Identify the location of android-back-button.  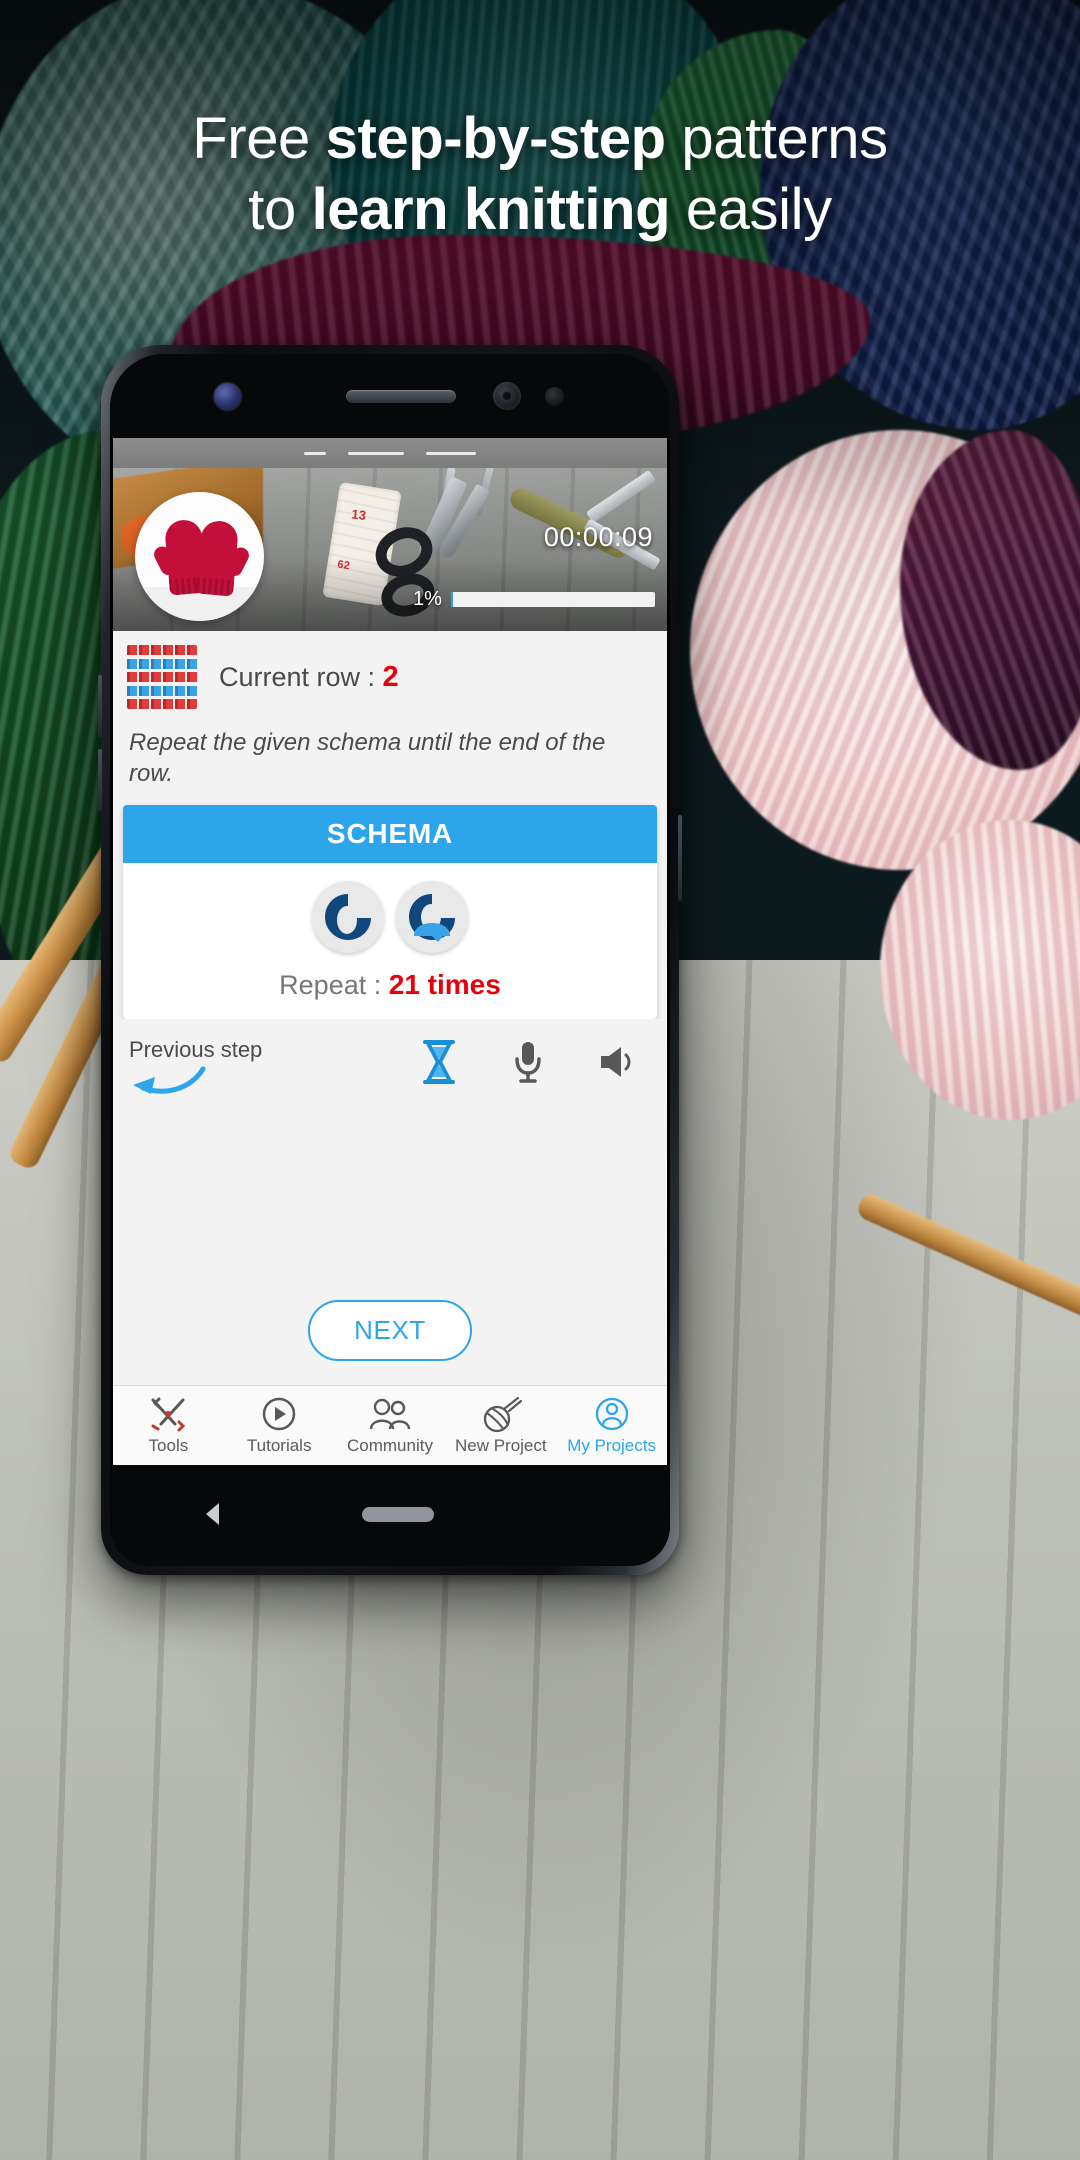
(212, 1514).